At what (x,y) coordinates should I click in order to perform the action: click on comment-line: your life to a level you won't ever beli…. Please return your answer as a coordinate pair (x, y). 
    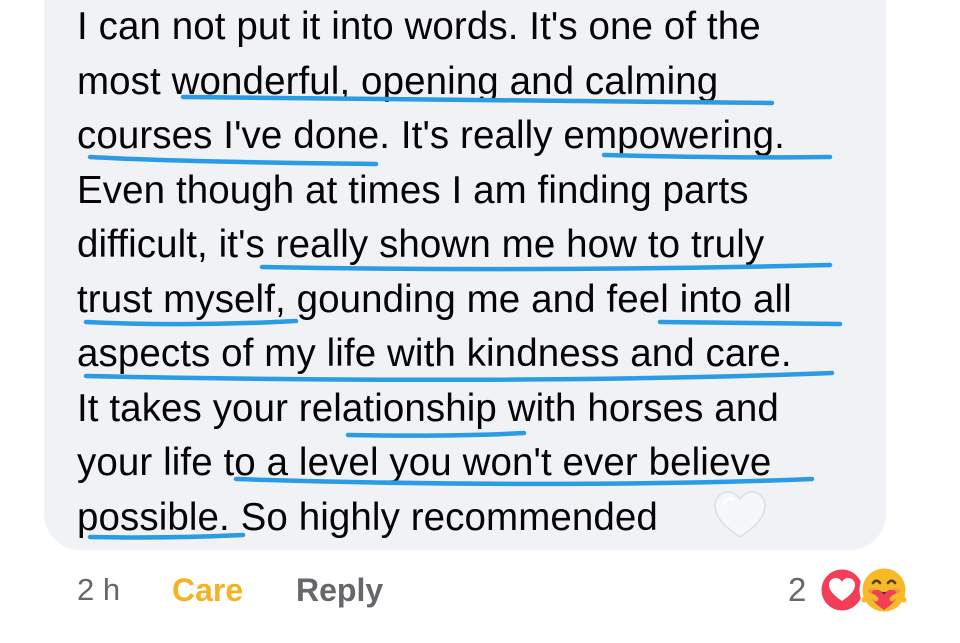
    Looking at the image, I should click on (424, 462).